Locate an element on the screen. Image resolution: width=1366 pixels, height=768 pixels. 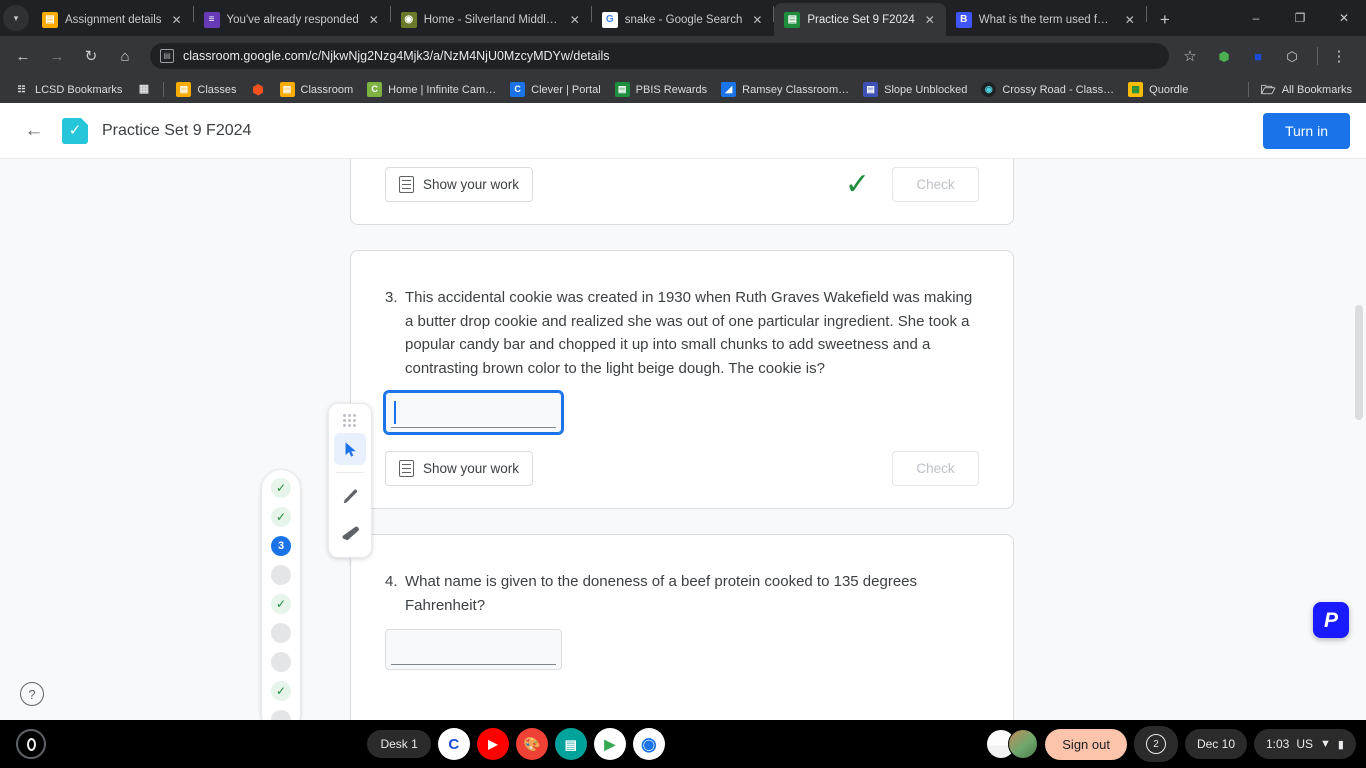
shelf-app-area: Desk 1 C ▶ 🎨 ▤ ▶ ◉ is located at coordinates (516, 744).